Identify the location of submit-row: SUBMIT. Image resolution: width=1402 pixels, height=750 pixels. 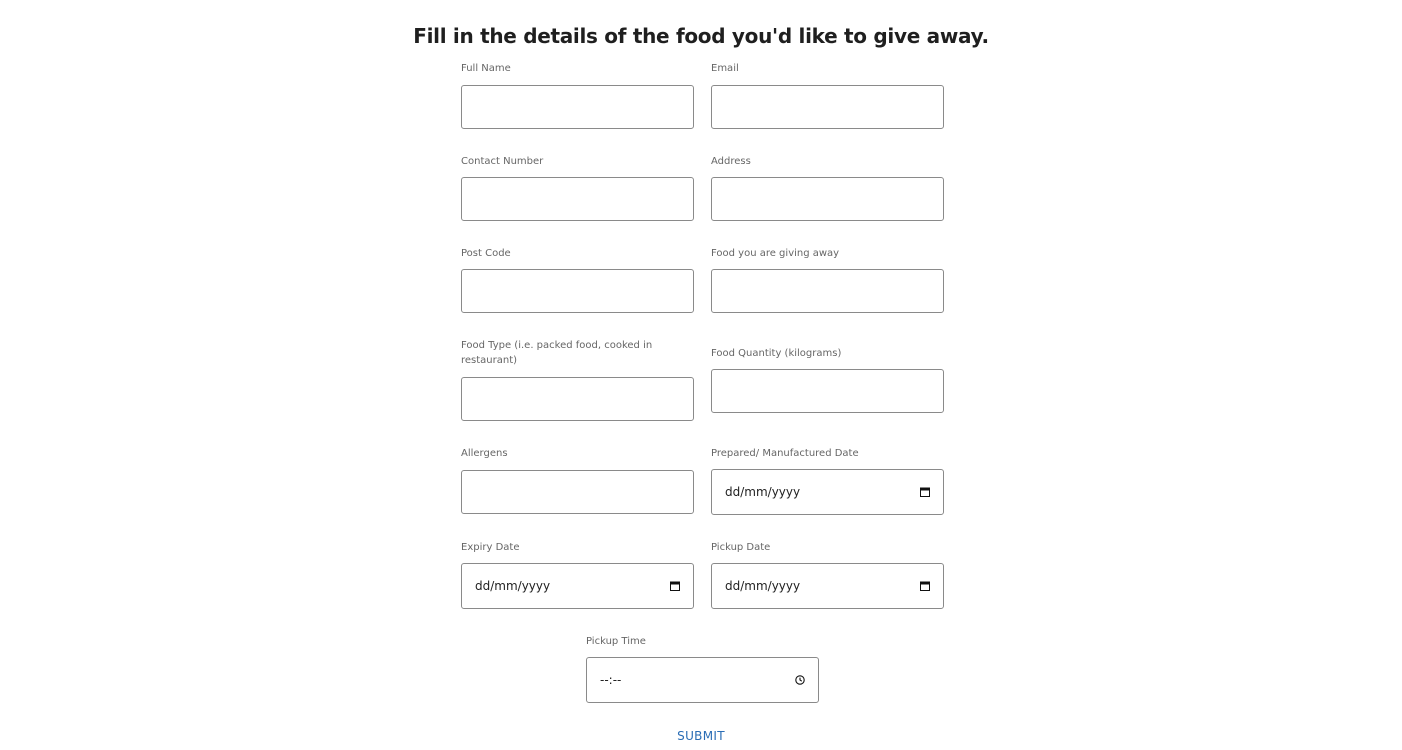
(701, 734).